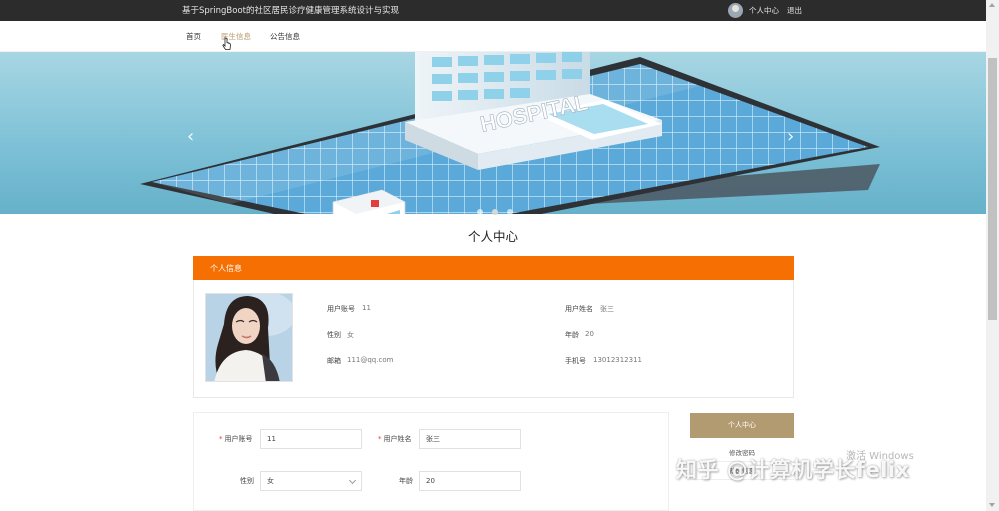 This screenshot has height=511, width=999. I want to click on phone-label: 手机号, so click(575, 361).